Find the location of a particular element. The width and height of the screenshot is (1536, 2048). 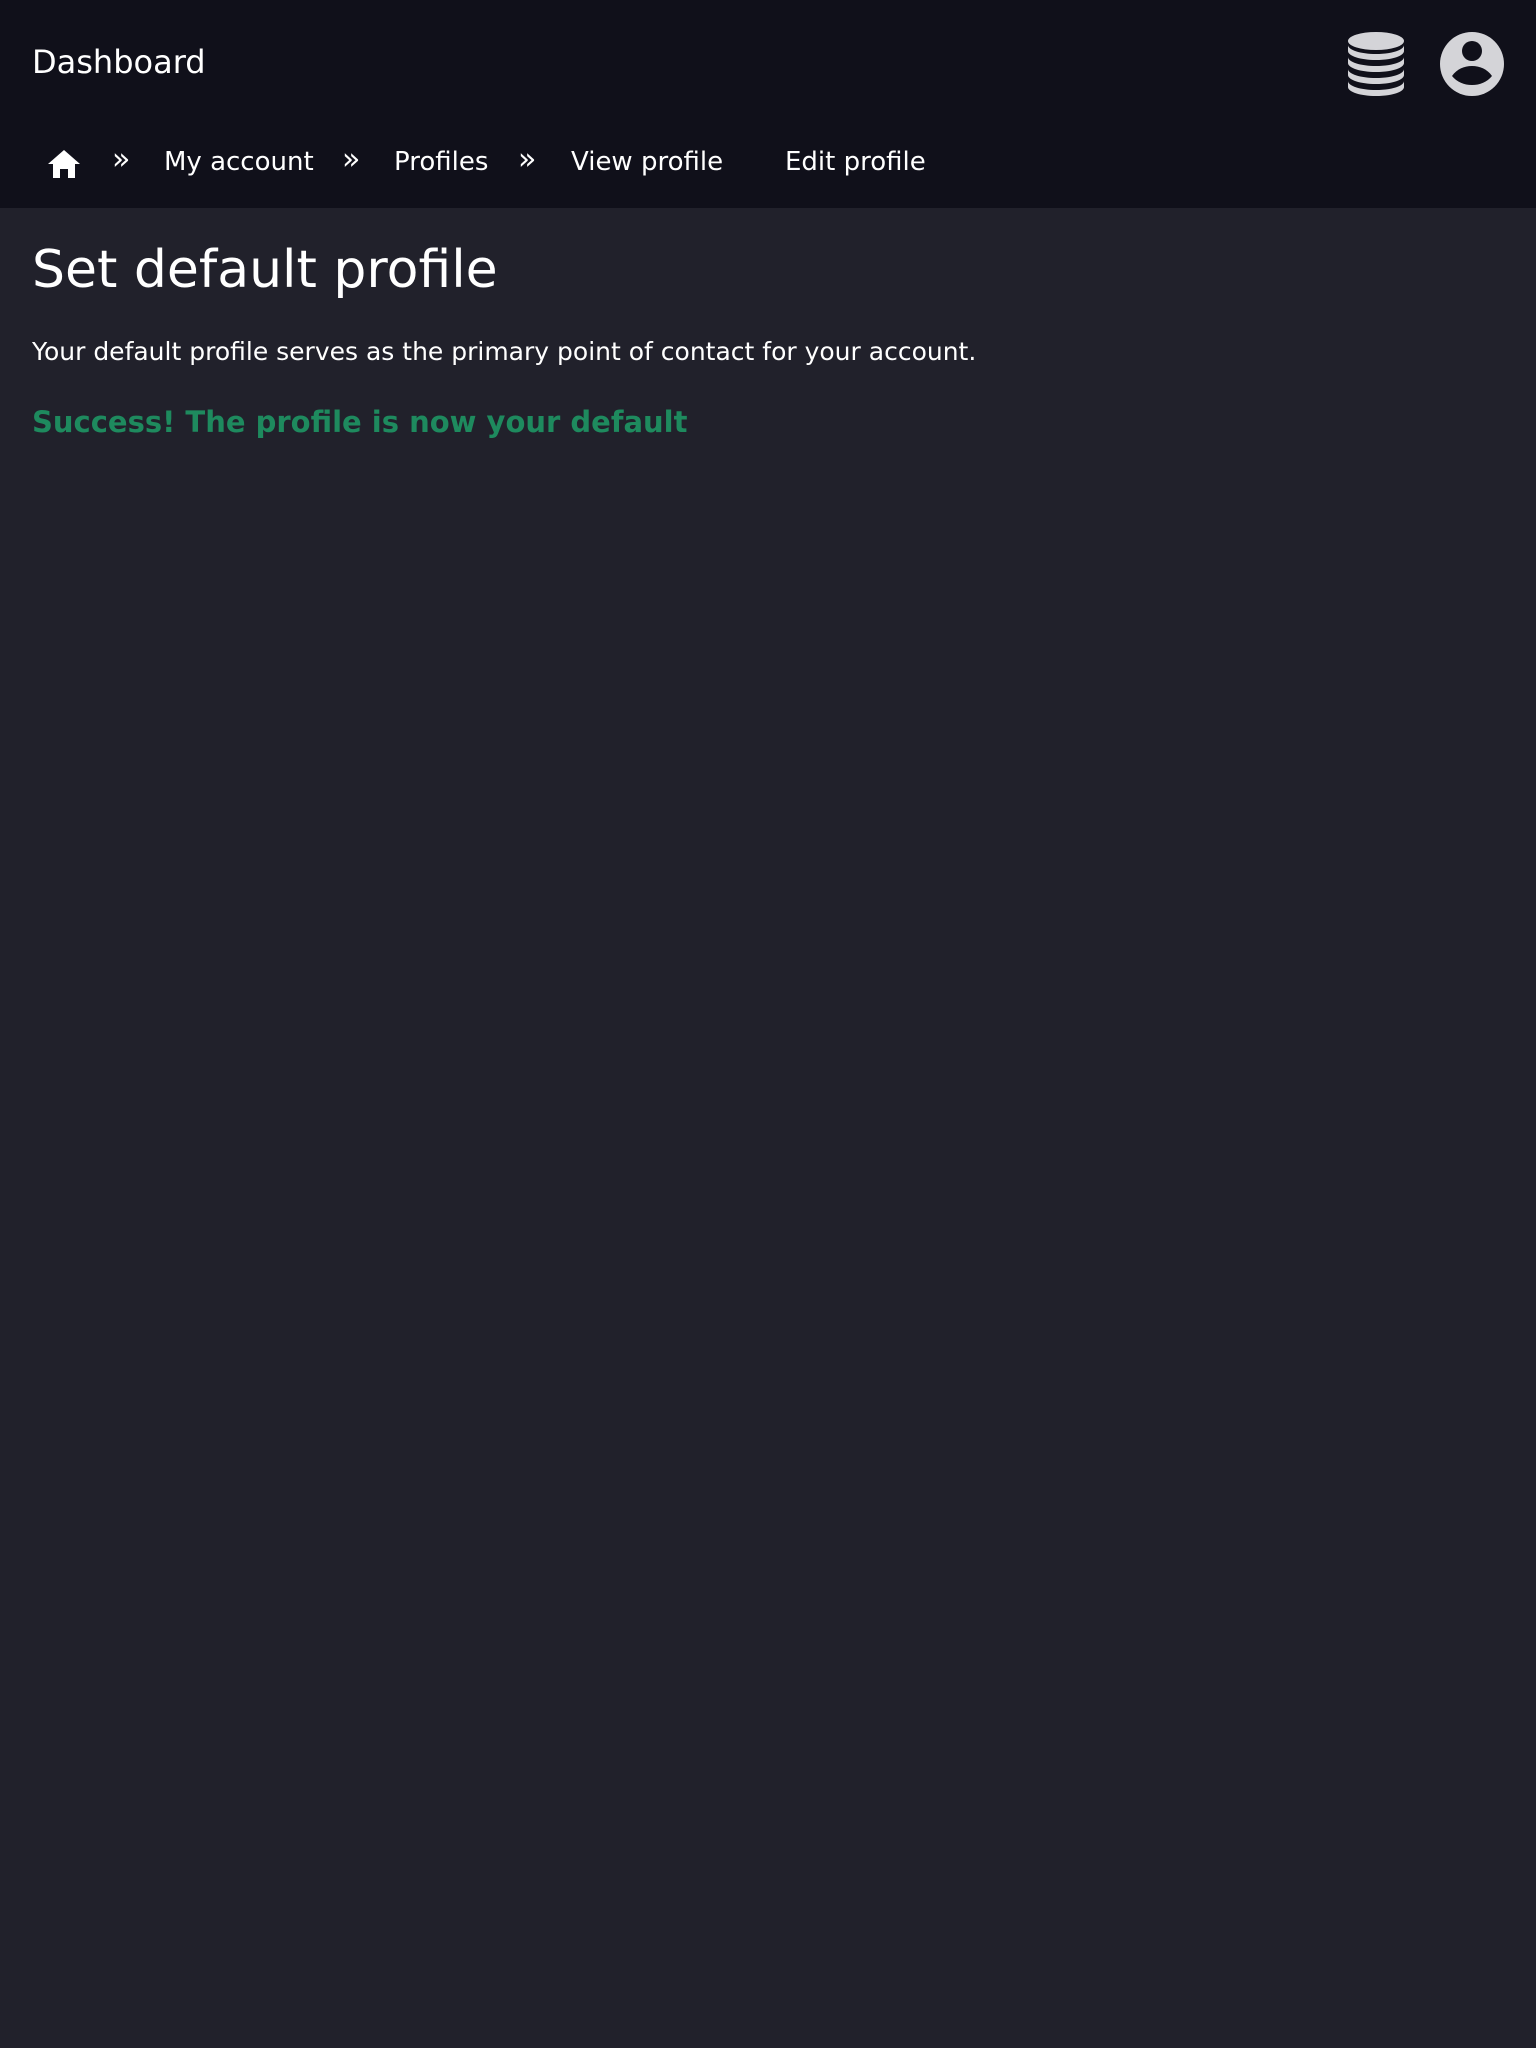

breadcrumb-view-profile: View profile is located at coordinates (647, 162).